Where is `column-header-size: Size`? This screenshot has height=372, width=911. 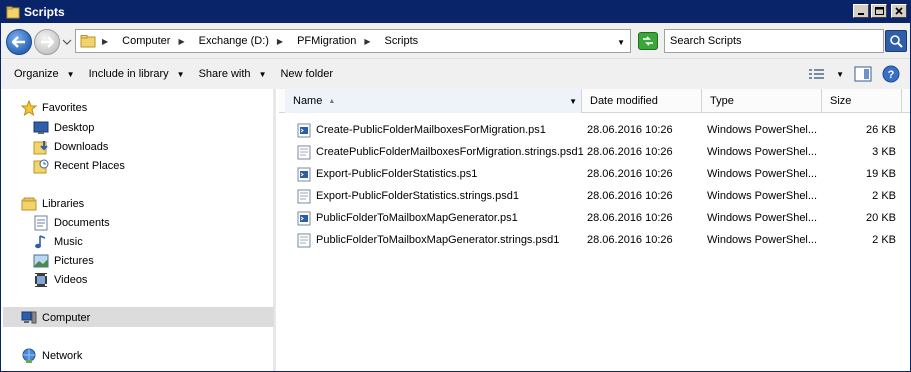
column-header-size: Size is located at coordinates (862, 101).